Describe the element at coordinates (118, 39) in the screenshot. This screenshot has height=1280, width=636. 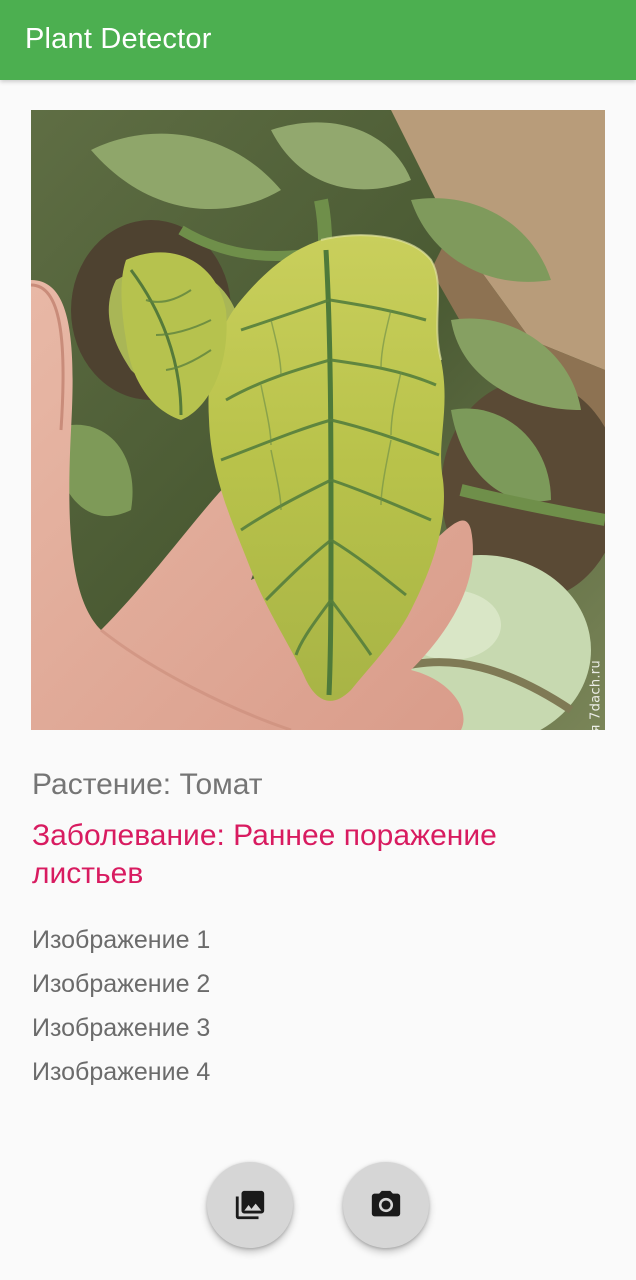
I see `app-title: Plant Detector` at that location.